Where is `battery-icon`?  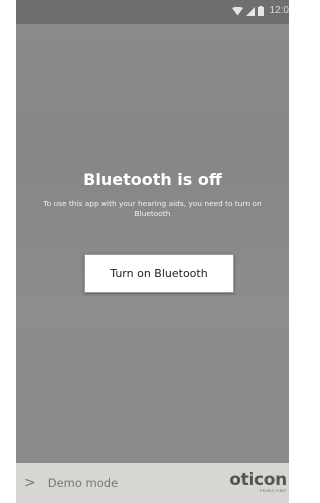 battery-icon is located at coordinates (260, 11).